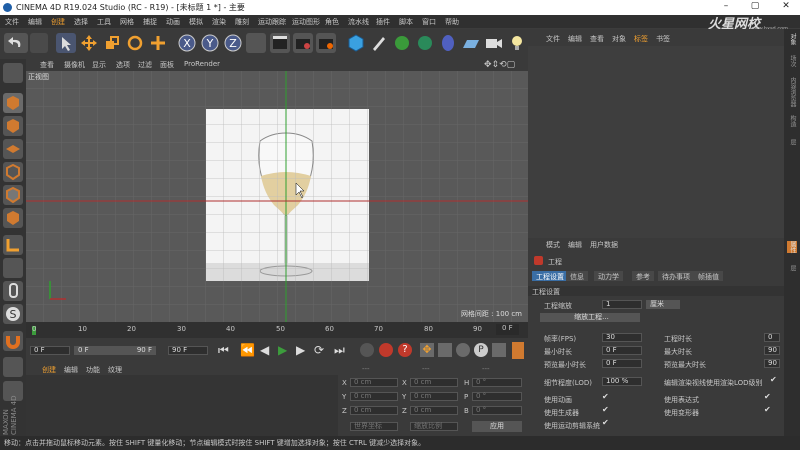 The height and width of the screenshot is (450, 800). Describe the element at coordinates (656, 151) in the screenshot. I see `object-manager-list` at that location.